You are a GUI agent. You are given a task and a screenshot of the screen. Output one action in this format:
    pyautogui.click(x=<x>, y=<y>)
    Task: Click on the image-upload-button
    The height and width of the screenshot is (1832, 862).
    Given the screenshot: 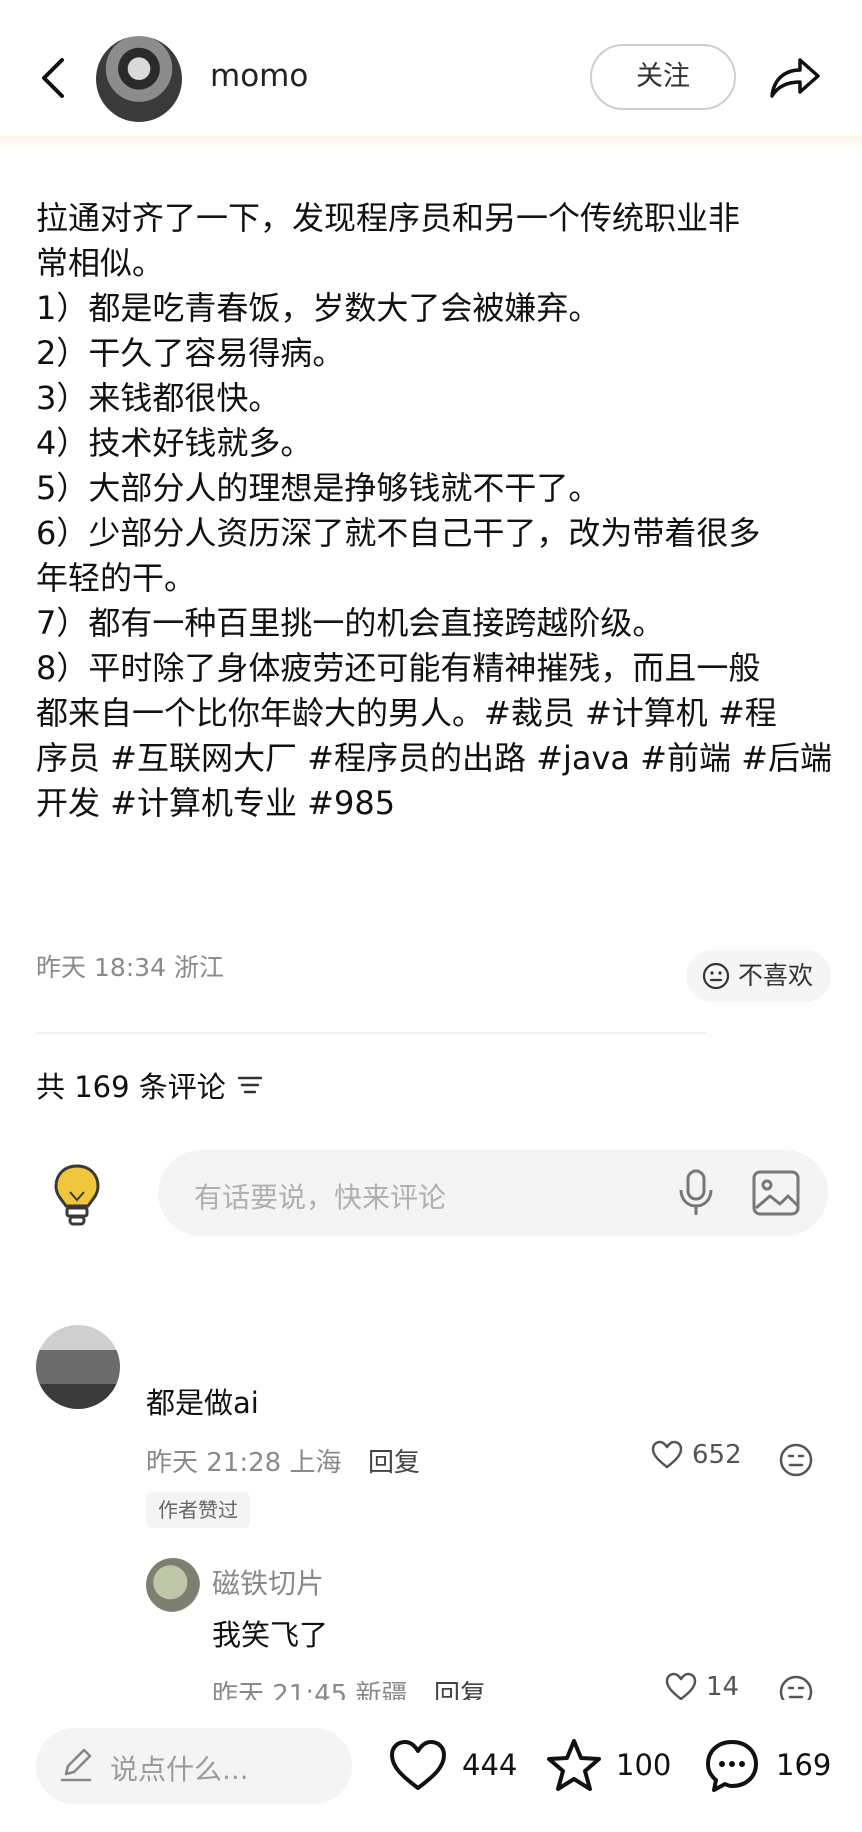 What is the action you would take?
    pyautogui.click(x=776, y=1193)
    